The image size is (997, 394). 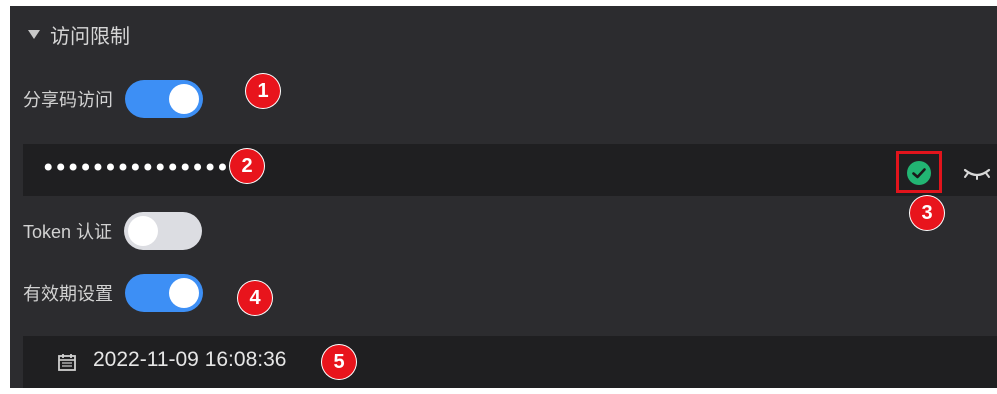 I want to click on validity-label: 有效期设置, so click(x=68, y=294).